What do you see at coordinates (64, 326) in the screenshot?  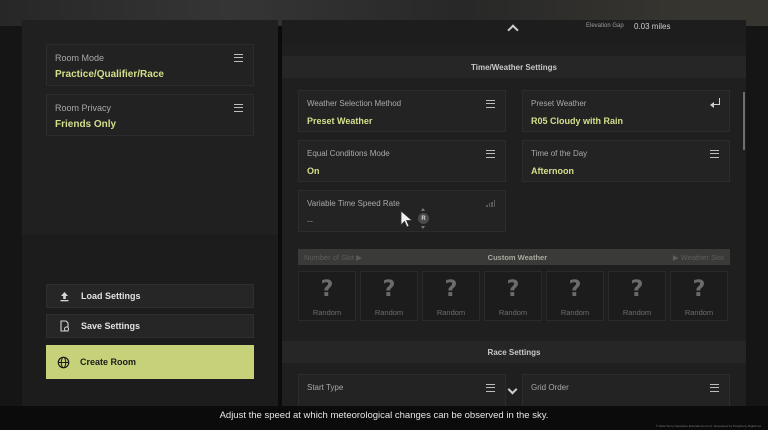 I see `save-file-icon` at bounding box center [64, 326].